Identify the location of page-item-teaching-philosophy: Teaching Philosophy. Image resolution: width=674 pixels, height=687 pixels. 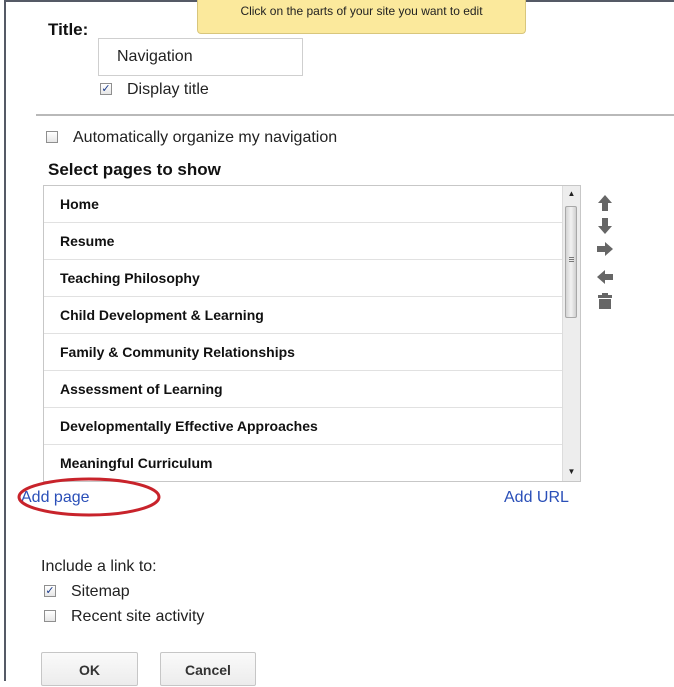
(304, 278).